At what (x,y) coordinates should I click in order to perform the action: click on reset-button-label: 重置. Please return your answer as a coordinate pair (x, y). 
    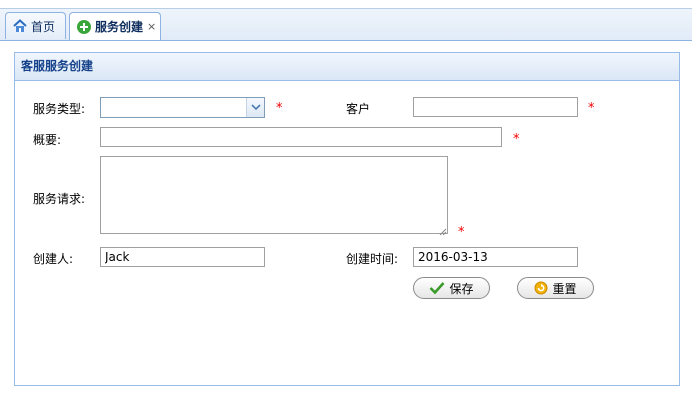
    Looking at the image, I should click on (564, 288).